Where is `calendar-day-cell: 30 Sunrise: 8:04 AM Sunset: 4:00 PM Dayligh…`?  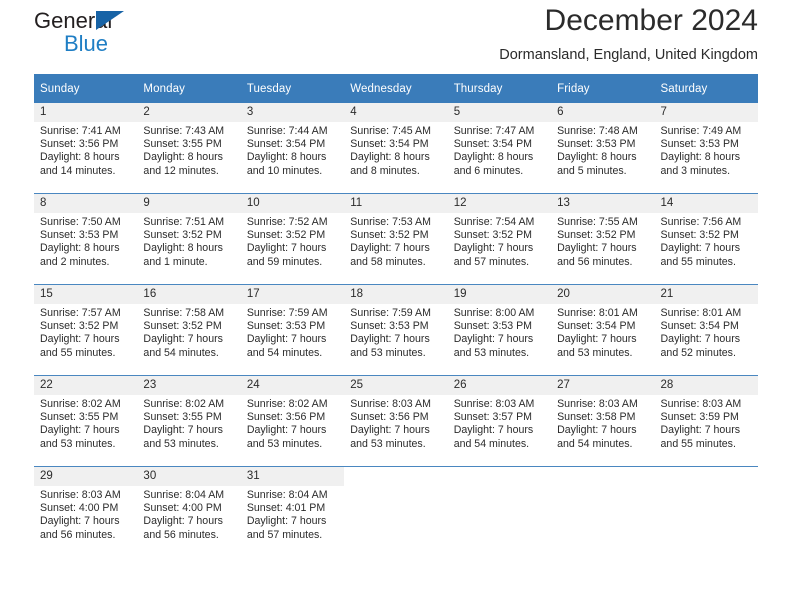
calendar-day-cell: 30 Sunrise: 8:04 AM Sunset: 4:00 PM Dayligh… is located at coordinates (189, 511).